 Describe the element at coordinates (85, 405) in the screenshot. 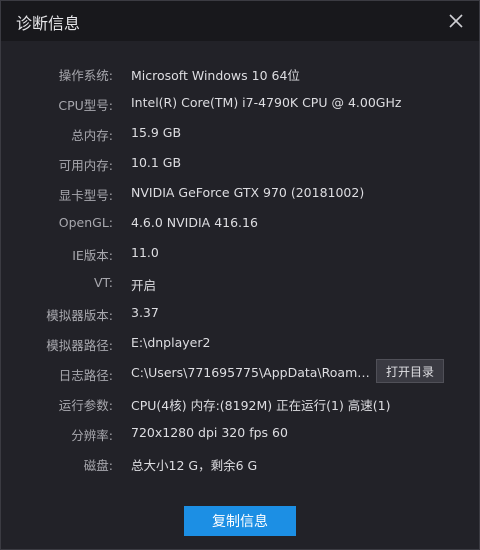

I see `info-label: 运行参数:` at that location.